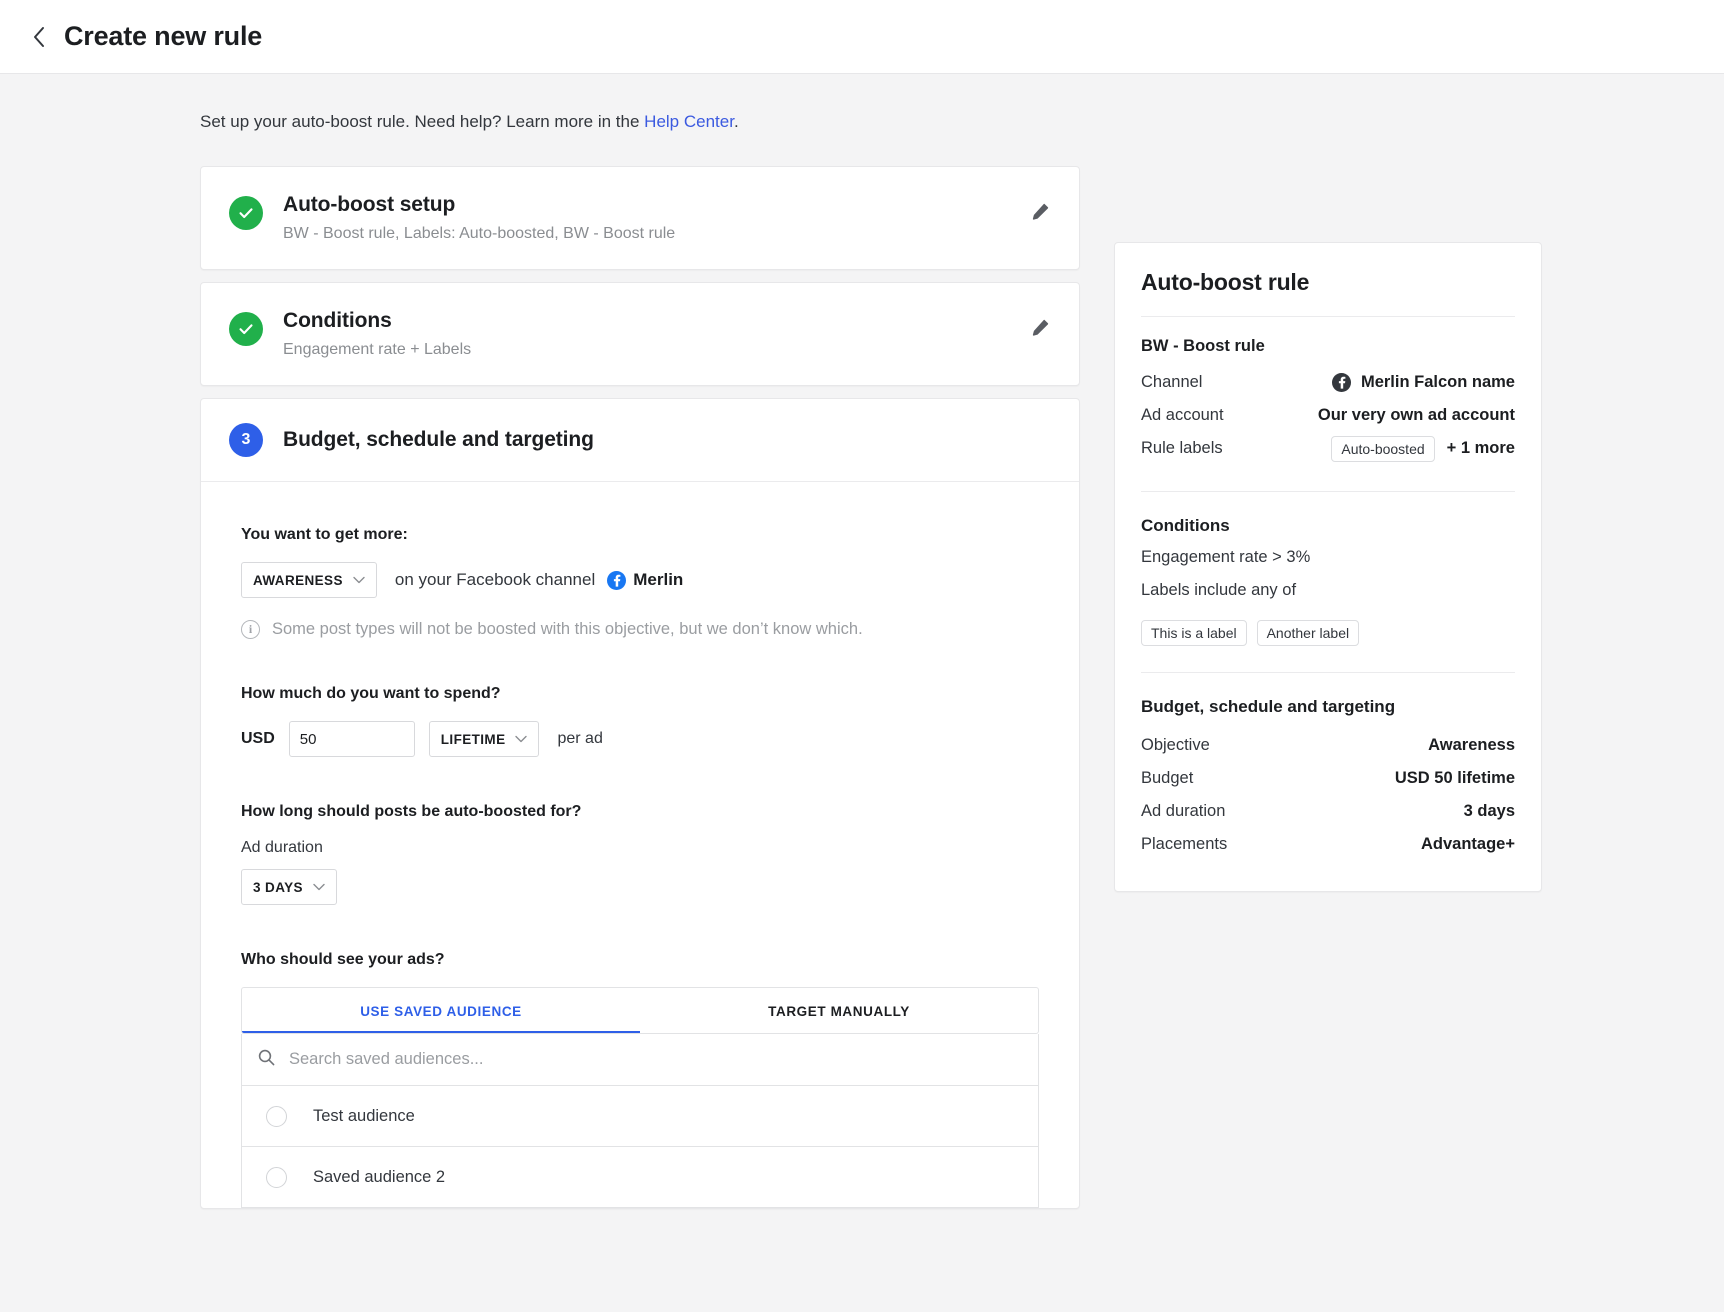  I want to click on help-center-link: Help Center, so click(689, 121).